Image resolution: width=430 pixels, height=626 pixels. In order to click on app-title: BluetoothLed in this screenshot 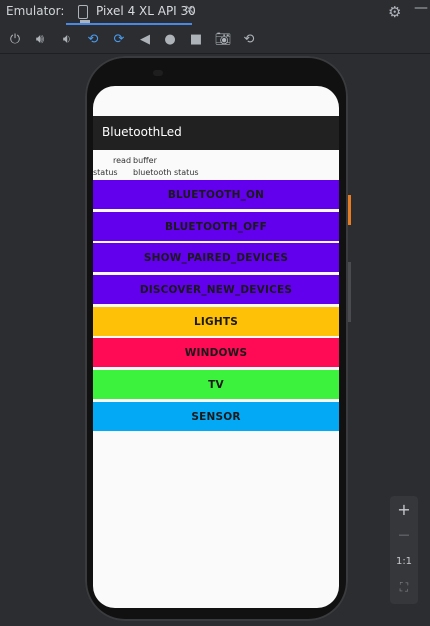, I will do `click(142, 132)`.